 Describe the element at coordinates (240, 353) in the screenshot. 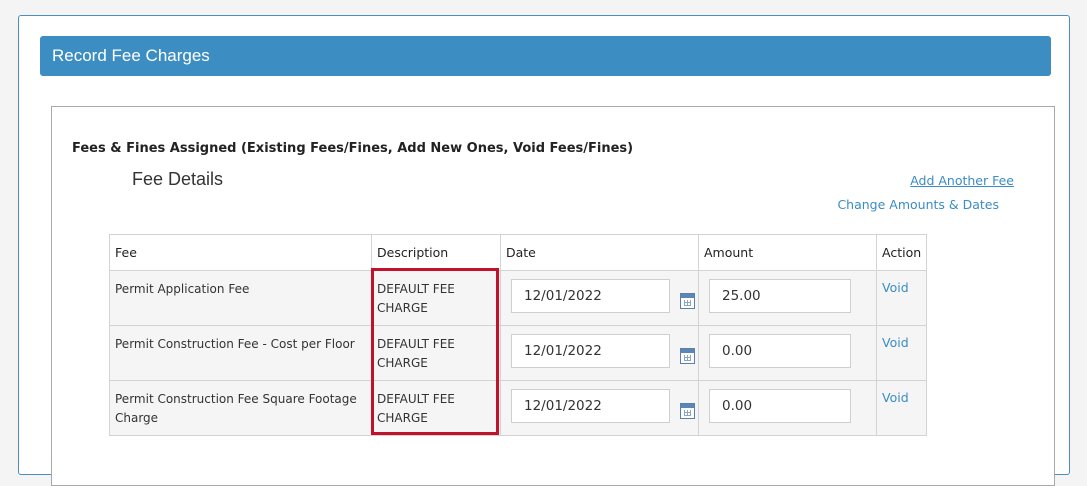

I see `fee-name: Permit Construction Fee - Cost per Floor` at that location.